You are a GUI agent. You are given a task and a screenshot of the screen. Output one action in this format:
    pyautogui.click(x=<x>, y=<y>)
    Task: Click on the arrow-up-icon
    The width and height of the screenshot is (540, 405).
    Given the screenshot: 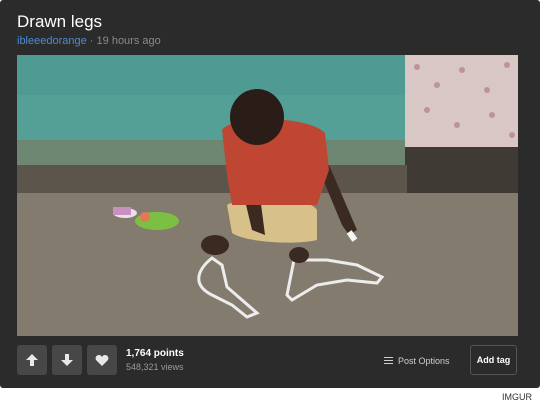 What is the action you would take?
    pyautogui.click(x=32, y=360)
    